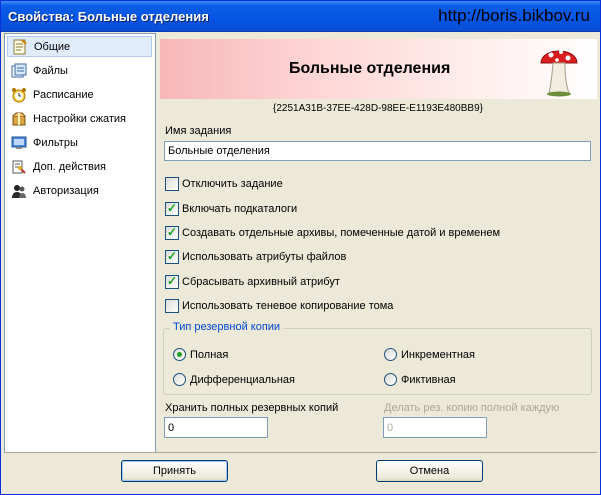 The image size is (601, 495). I want to click on sidebar-item-label: Файлы, so click(50, 70).